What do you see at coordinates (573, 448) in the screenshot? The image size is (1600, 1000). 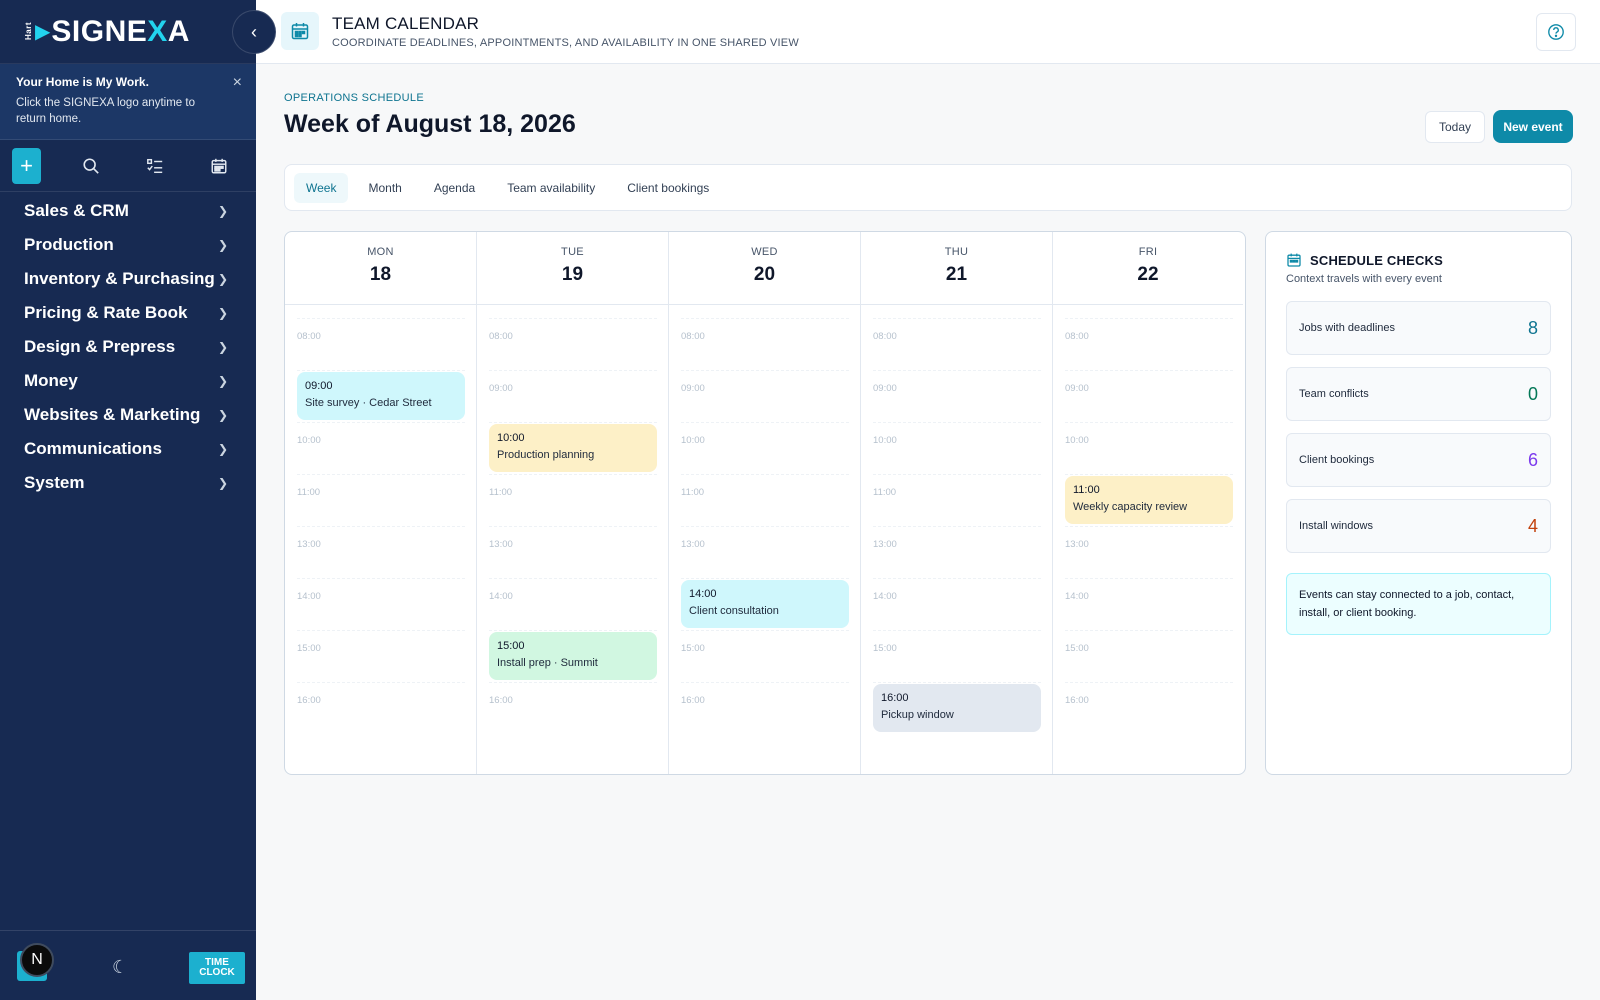 I see `calendar-event: 10:00 Production planning` at bounding box center [573, 448].